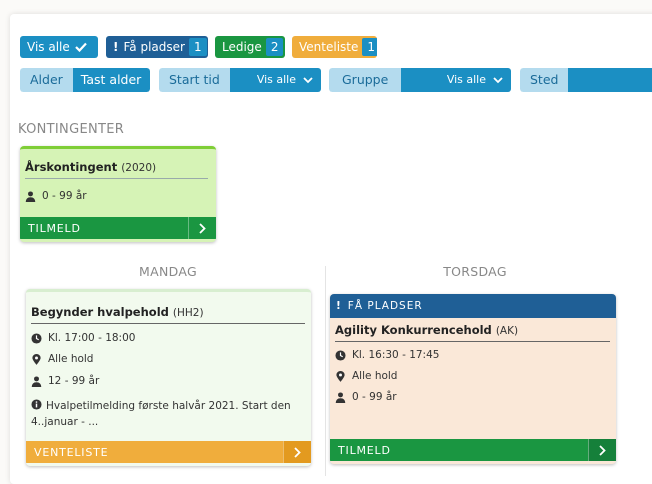  What do you see at coordinates (83, 338) in the screenshot?
I see `time-row: Kl. 17:00 - 18:00` at bounding box center [83, 338].